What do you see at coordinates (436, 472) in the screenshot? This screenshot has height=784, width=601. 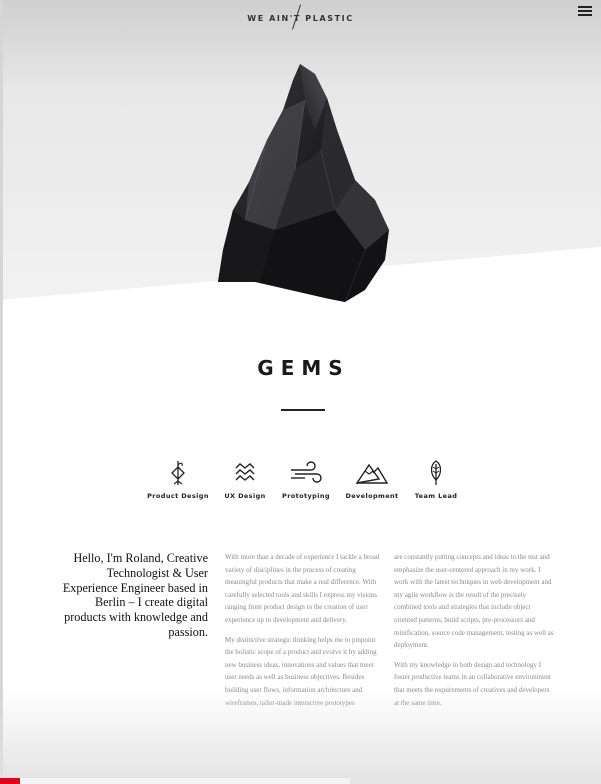 I see `feather-icon` at bounding box center [436, 472].